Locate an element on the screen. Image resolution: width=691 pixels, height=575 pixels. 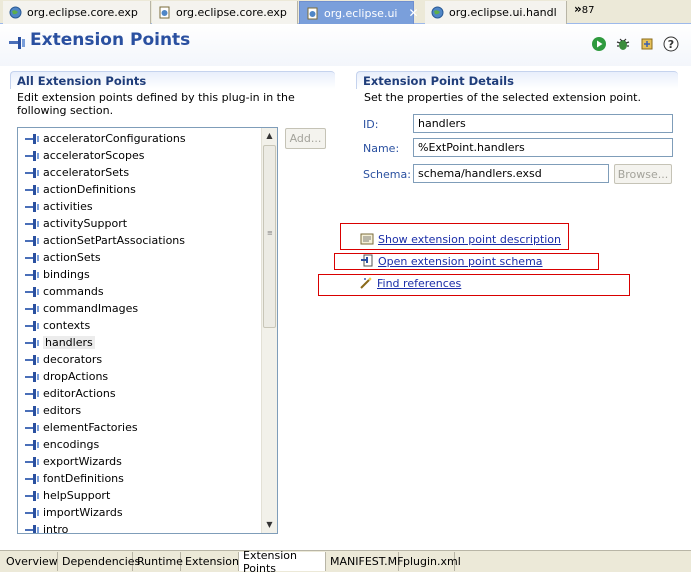
editor-tab-1: org.eclipse.core.exp is located at coordinates (77, 12).